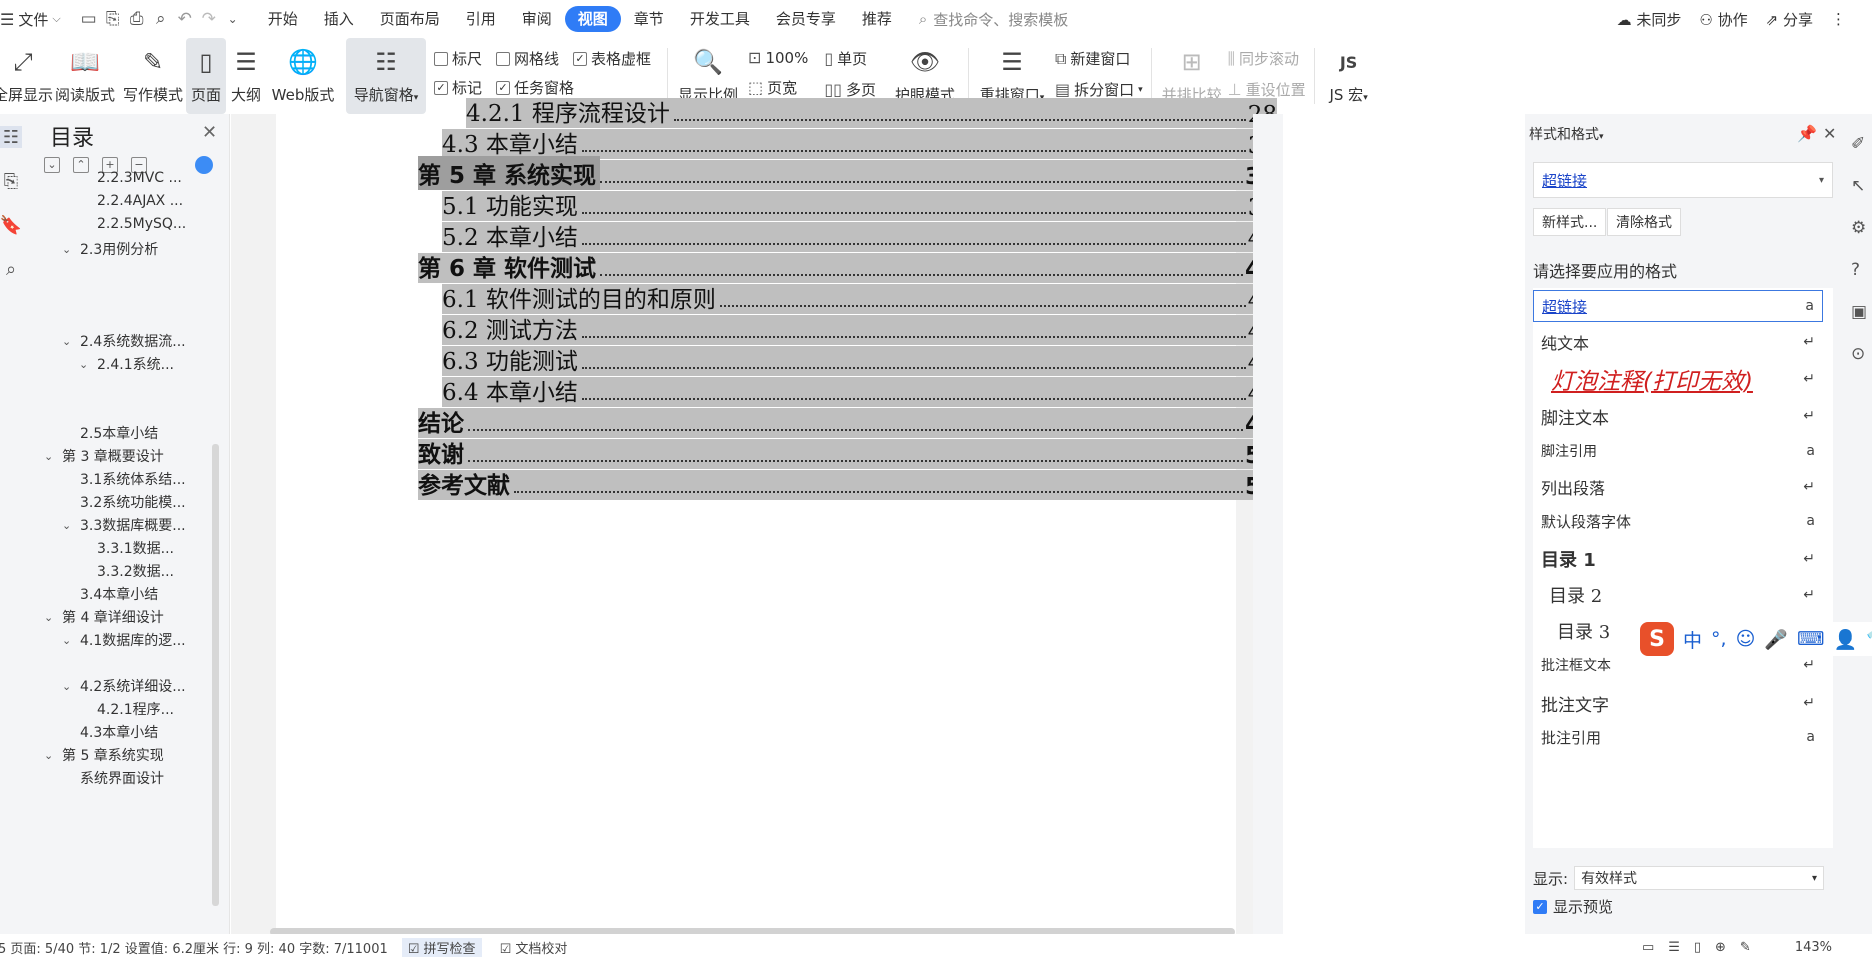  Describe the element at coordinates (1776, 639) in the screenshot. I see `microphone-icon: 🎤` at that location.